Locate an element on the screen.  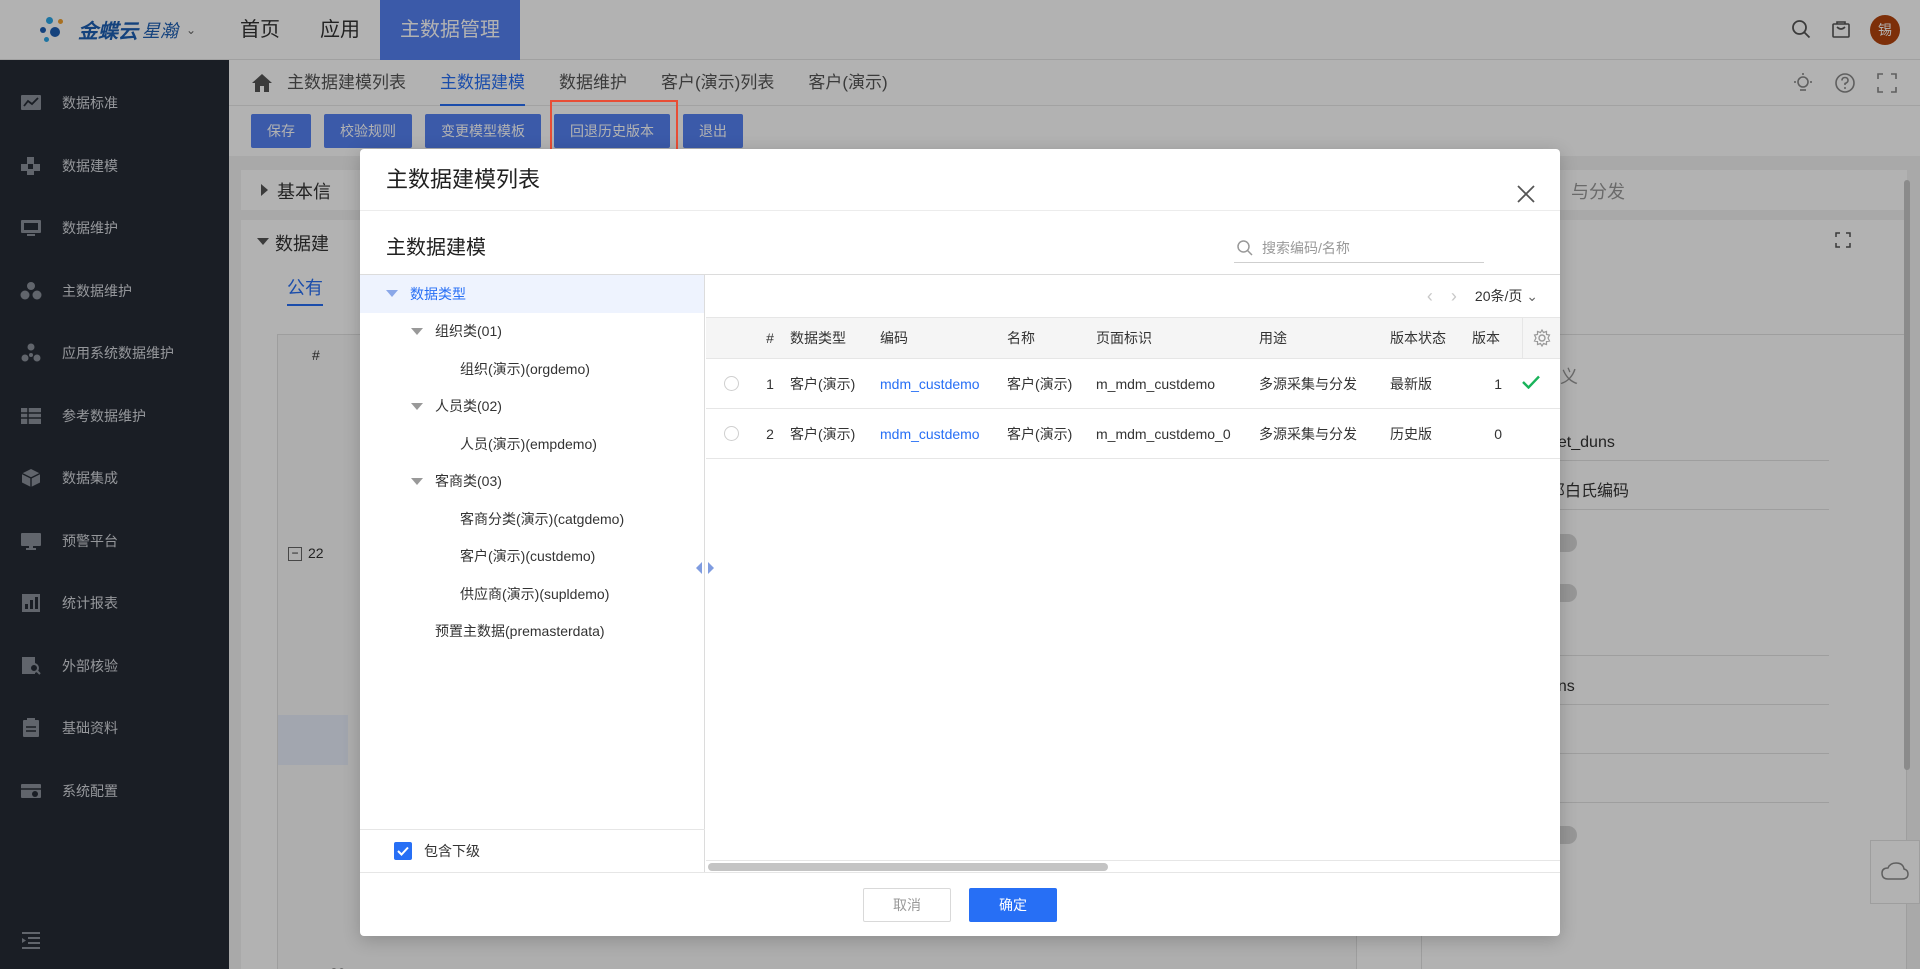
gear-icon is located at coordinates (1541, 338).